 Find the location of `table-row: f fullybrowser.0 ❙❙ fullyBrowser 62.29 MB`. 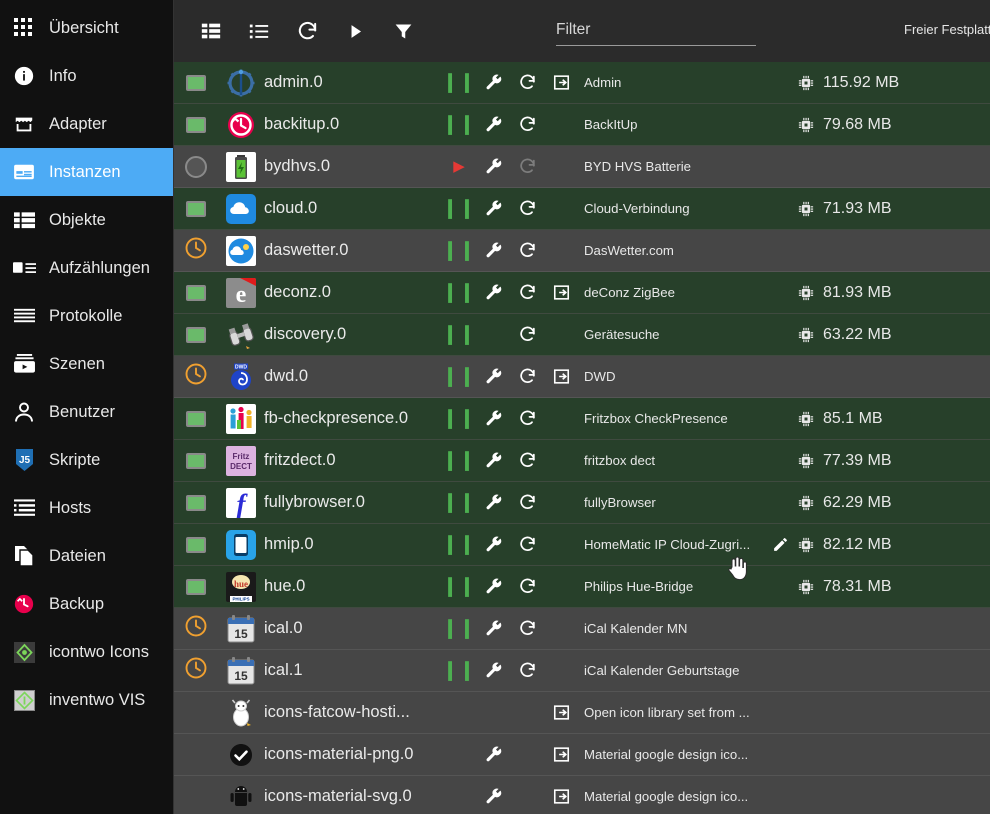

table-row: f fullybrowser.0 ❙❙ fullyBrowser 62.29 MB is located at coordinates (582, 503).